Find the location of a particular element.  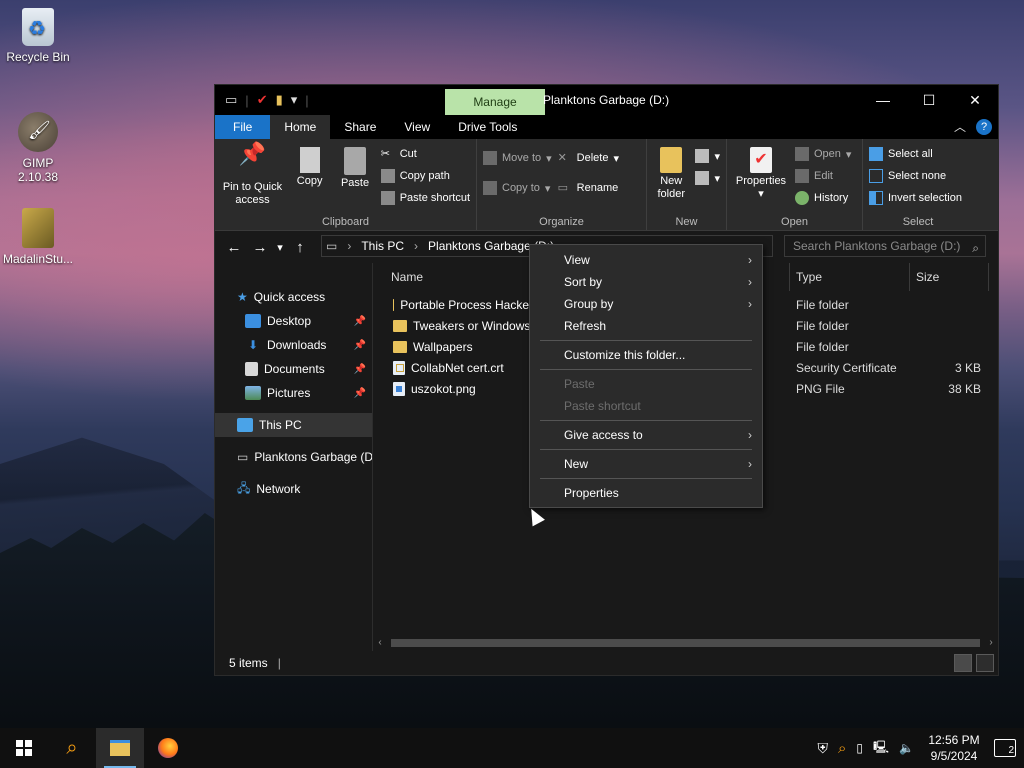

collapse-ribbon-icon: ︿ is located at coordinates (960, 126).